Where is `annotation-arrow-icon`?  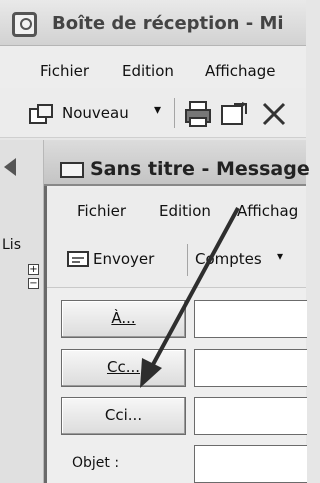 annotation-arrow-icon is located at coordinates (190, 297).